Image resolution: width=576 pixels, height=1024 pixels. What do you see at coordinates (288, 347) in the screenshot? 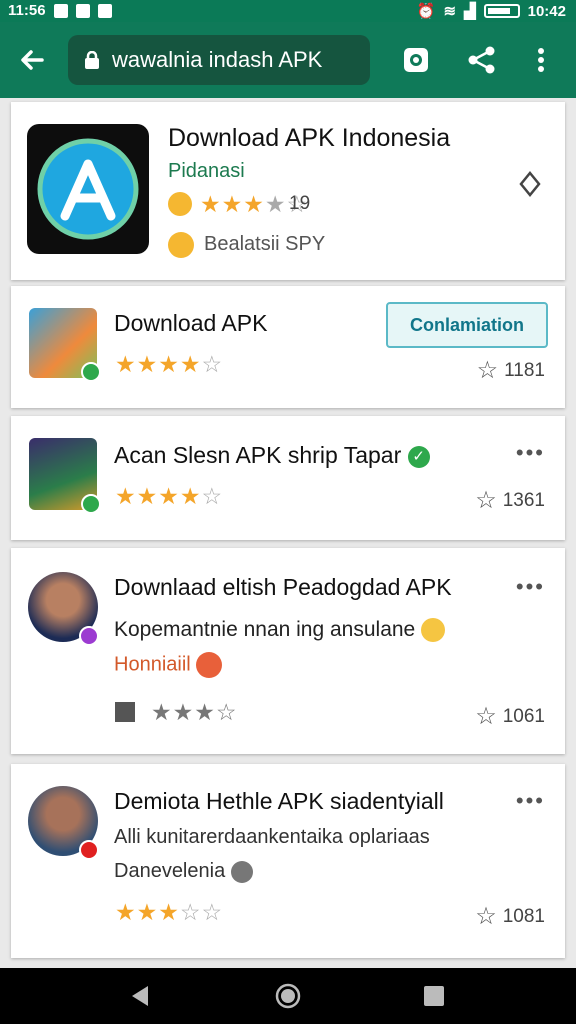
I see `list-item: Download APK ★ ★ ★ ★ ☆ Conlamiation ☆ 1181` at bounding box center [288, 347].